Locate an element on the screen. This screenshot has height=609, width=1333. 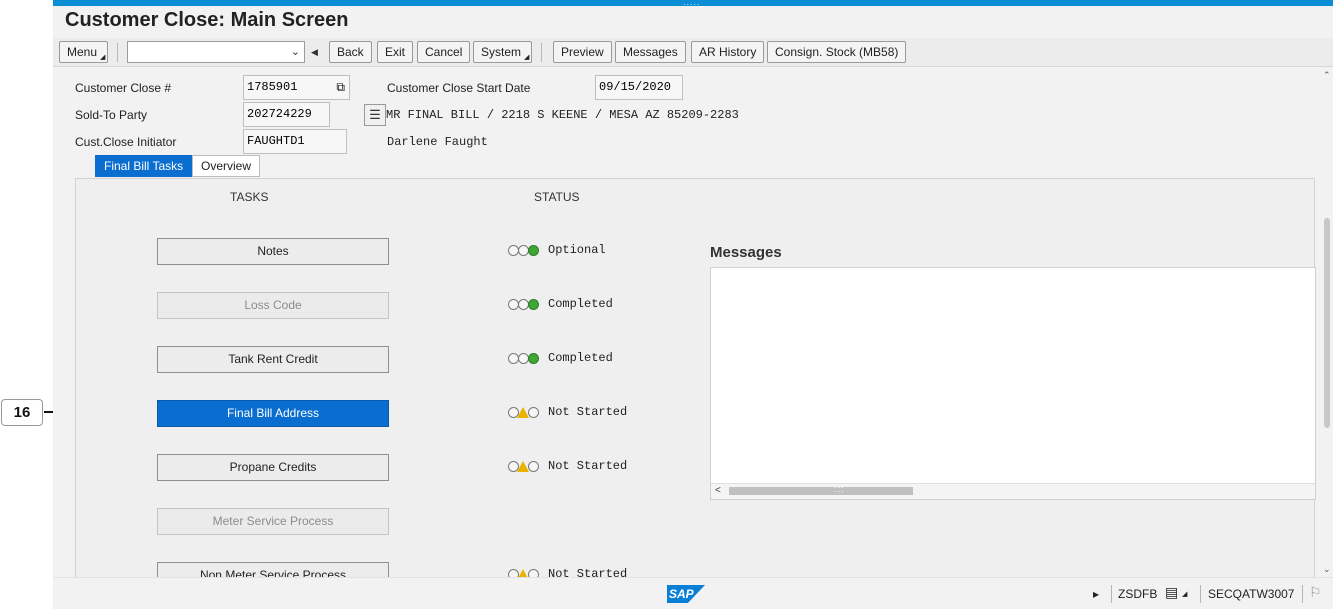
exit-button: Exit is located at coordinates (395, 52).